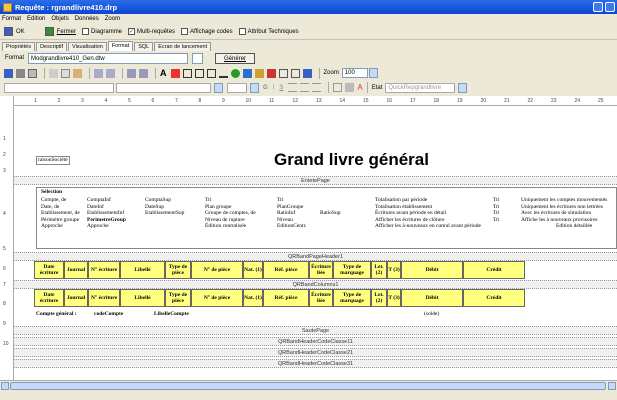 This screenshot has height=400, width=617. I want to click on grid-icon, so click(295, 73).